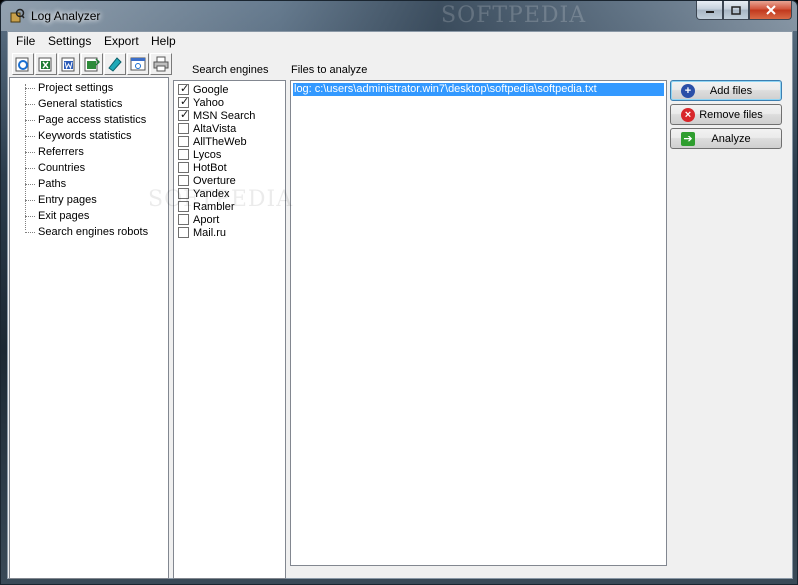 The height and width of the screenshot is (585, 798). I want to click on tree-item-referrers: Referrers, so click(47, 152).